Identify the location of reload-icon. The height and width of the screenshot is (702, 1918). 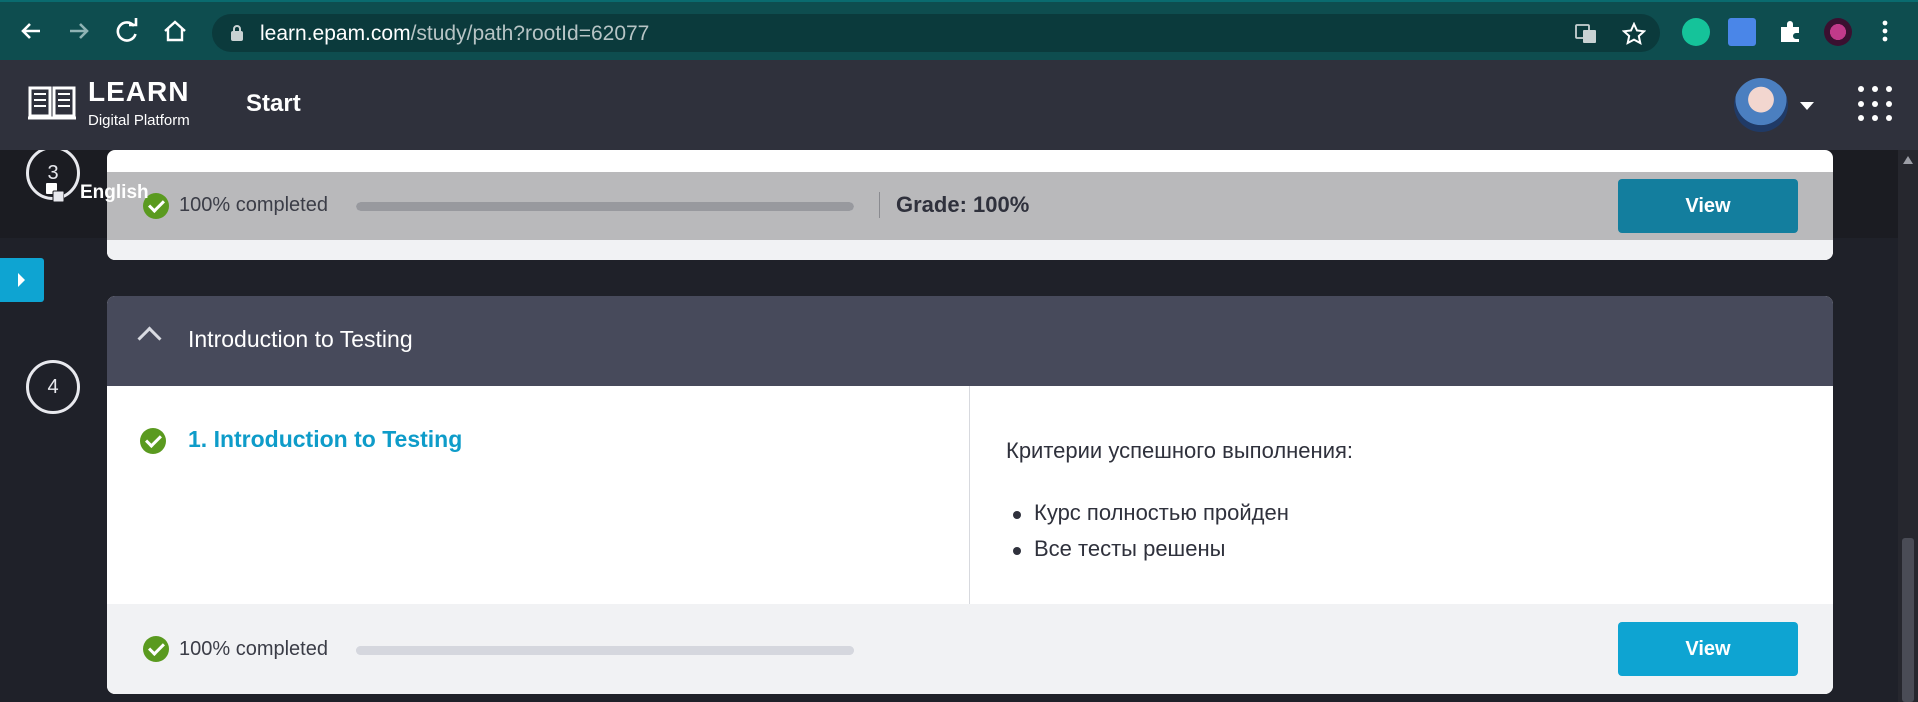
(127, 31).